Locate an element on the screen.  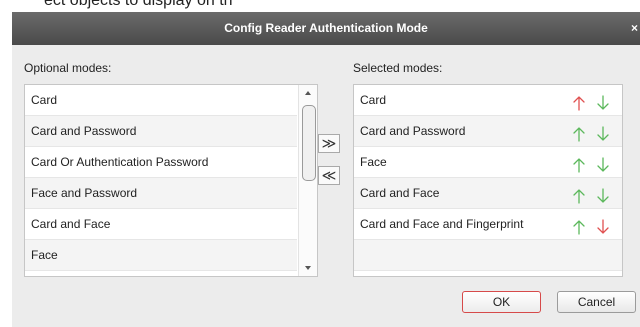
optional-modes-scrollbar is located at coordinates (307, 180).